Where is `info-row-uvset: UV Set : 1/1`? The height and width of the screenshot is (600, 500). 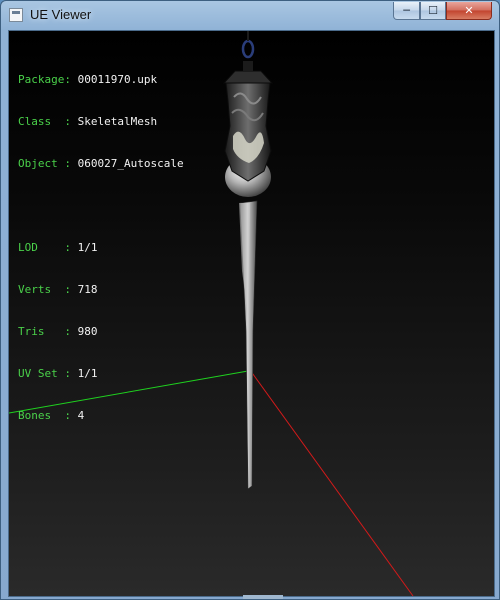
info-row-uvset: UV Set : 1/1 is located at coordinates (101, 374).